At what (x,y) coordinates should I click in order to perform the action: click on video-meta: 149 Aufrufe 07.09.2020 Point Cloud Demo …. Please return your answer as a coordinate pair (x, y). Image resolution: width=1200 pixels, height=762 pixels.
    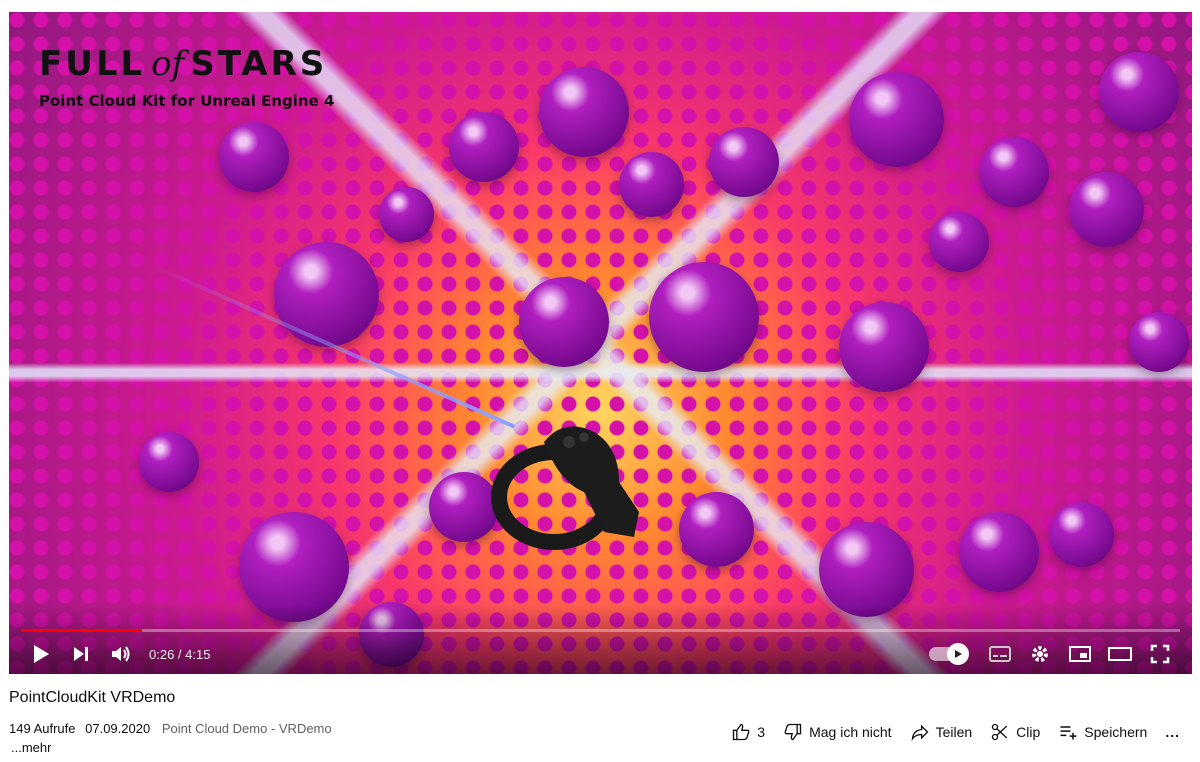
    Looking at the image, I should click on (170, 728).